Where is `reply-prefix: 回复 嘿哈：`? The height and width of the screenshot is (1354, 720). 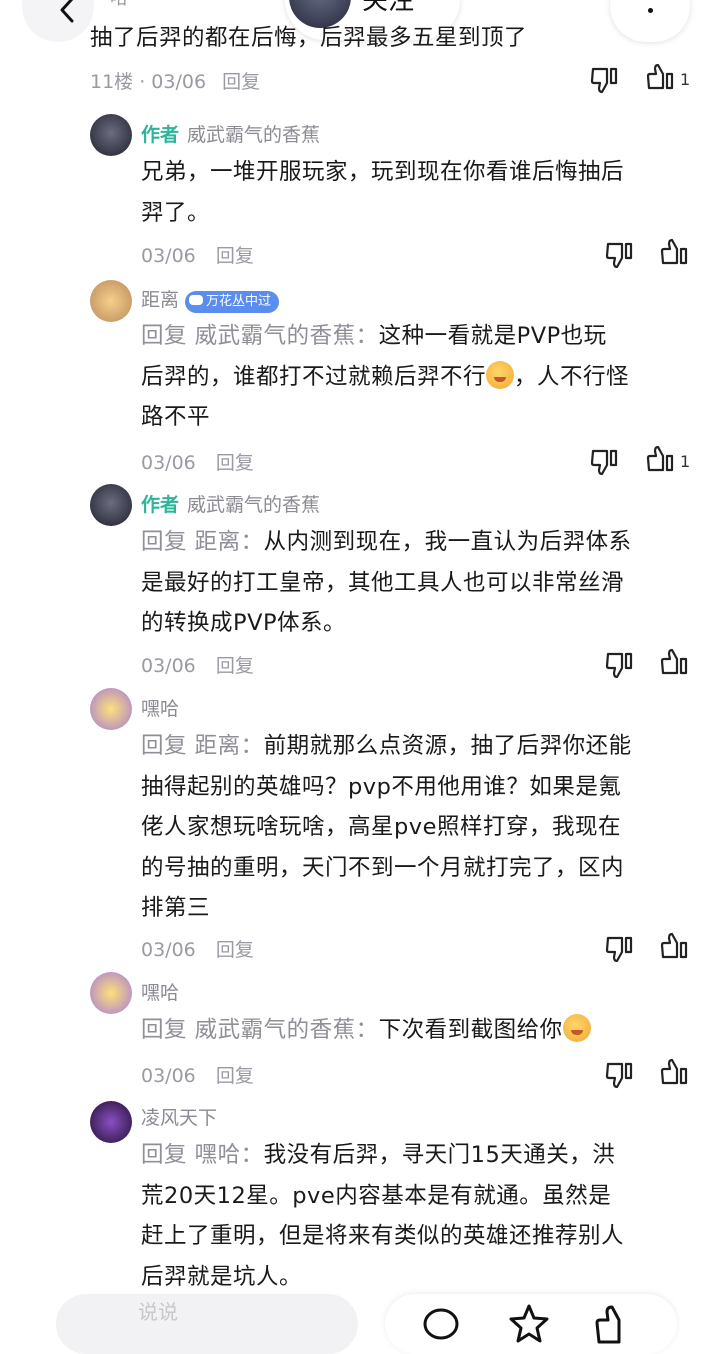
reply-prefix: 回复 嘿哈： is located at coordinates (202, 1155).